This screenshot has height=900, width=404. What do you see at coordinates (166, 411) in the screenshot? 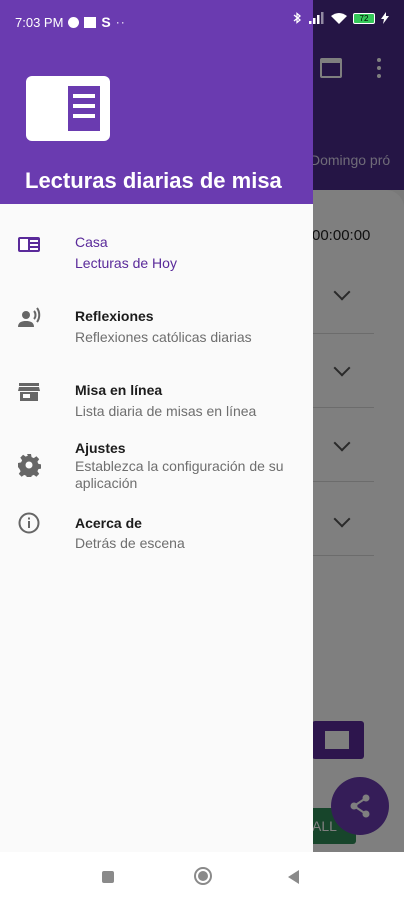
I see `drawer-item-subtitle: Lista diaria de misas en línea` at bounding box center [166, 411].